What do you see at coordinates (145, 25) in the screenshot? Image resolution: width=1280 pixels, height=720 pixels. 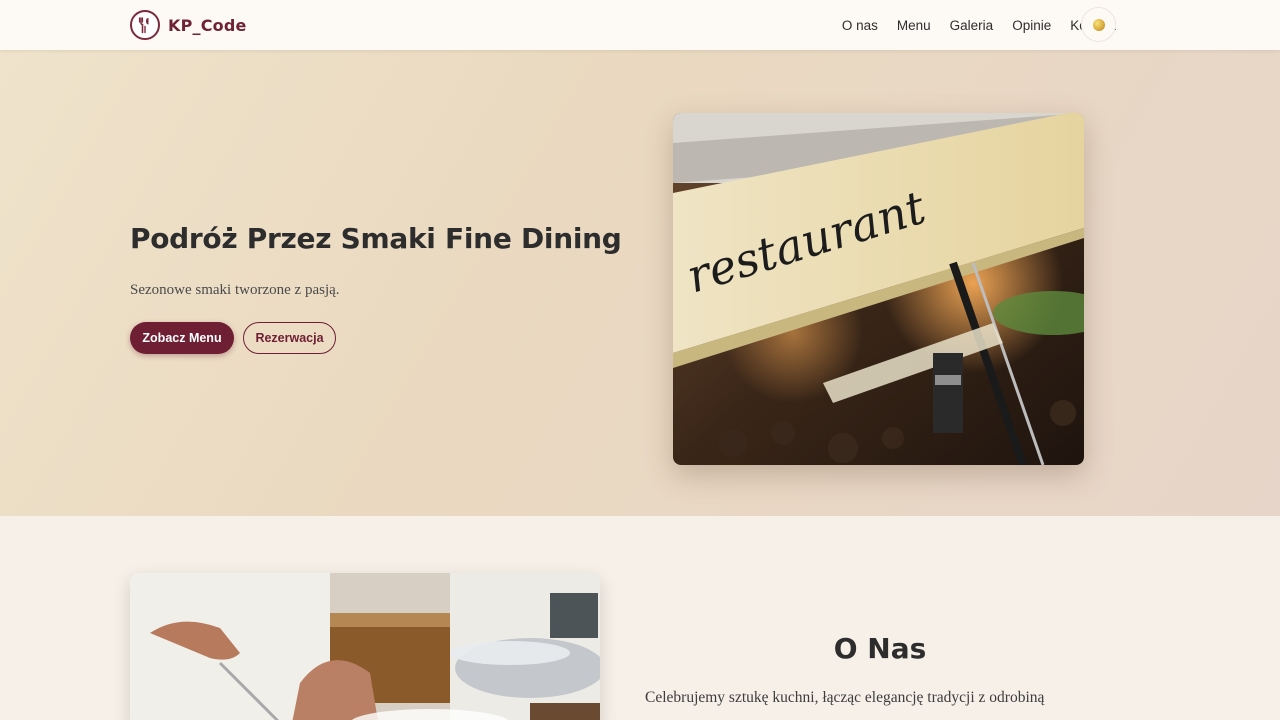 I see `fork-knife-icon` at bounding box center [145, 25].